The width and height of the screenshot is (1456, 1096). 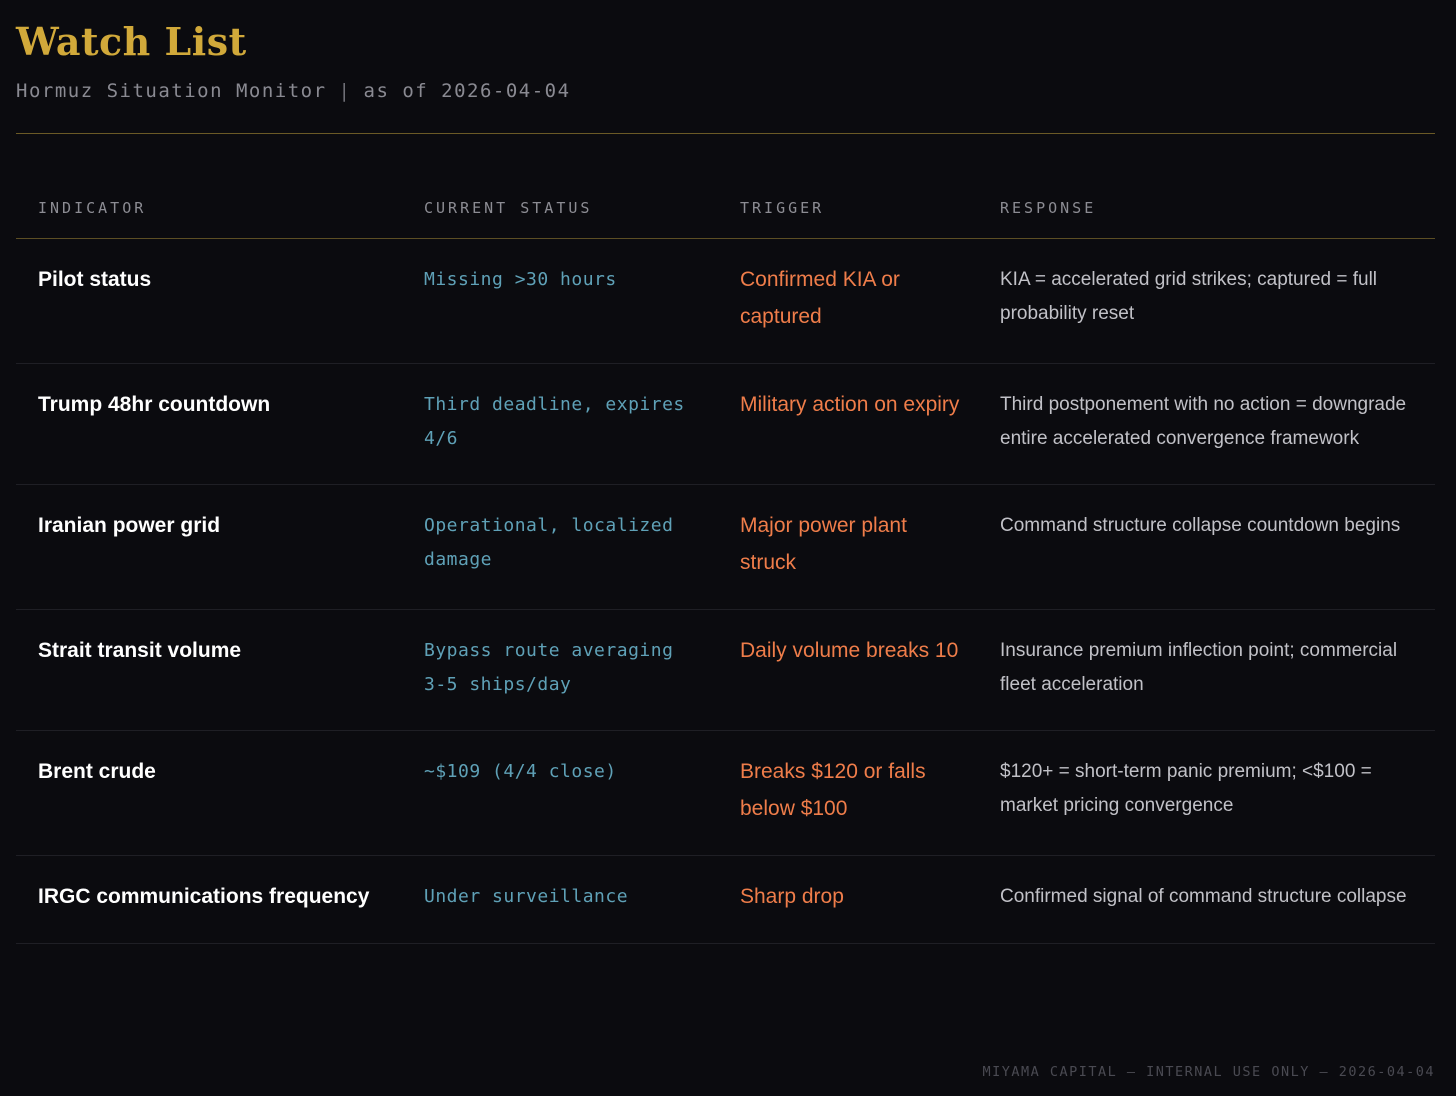 I want to click on status-cell: Missing >30 hours, so click(x=560, y=301).